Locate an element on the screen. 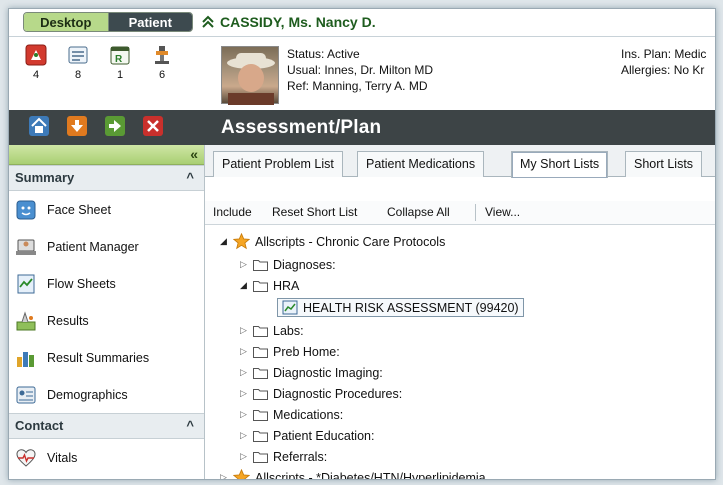 The height and width of the screenshot is (485, 723). pin-counter: 6 is located at coordinates (162, 62).